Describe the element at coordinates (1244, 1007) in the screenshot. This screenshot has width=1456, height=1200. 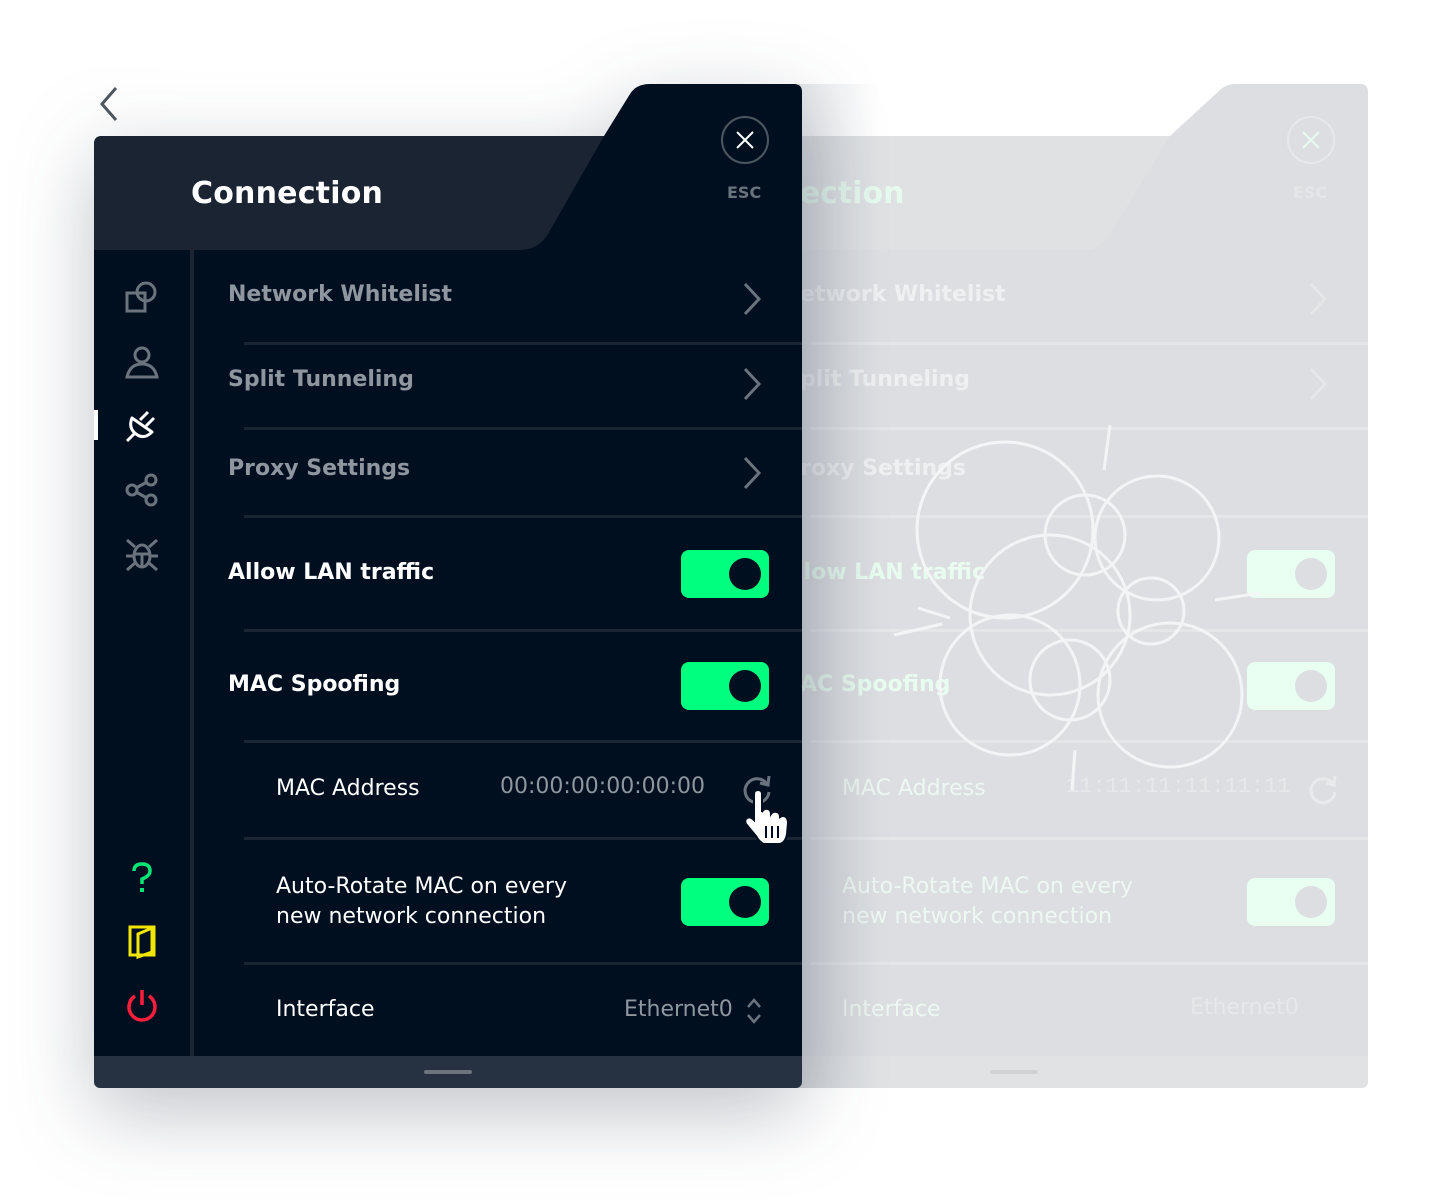
I see `ghost-interface-value: Ethernet0` at that location.